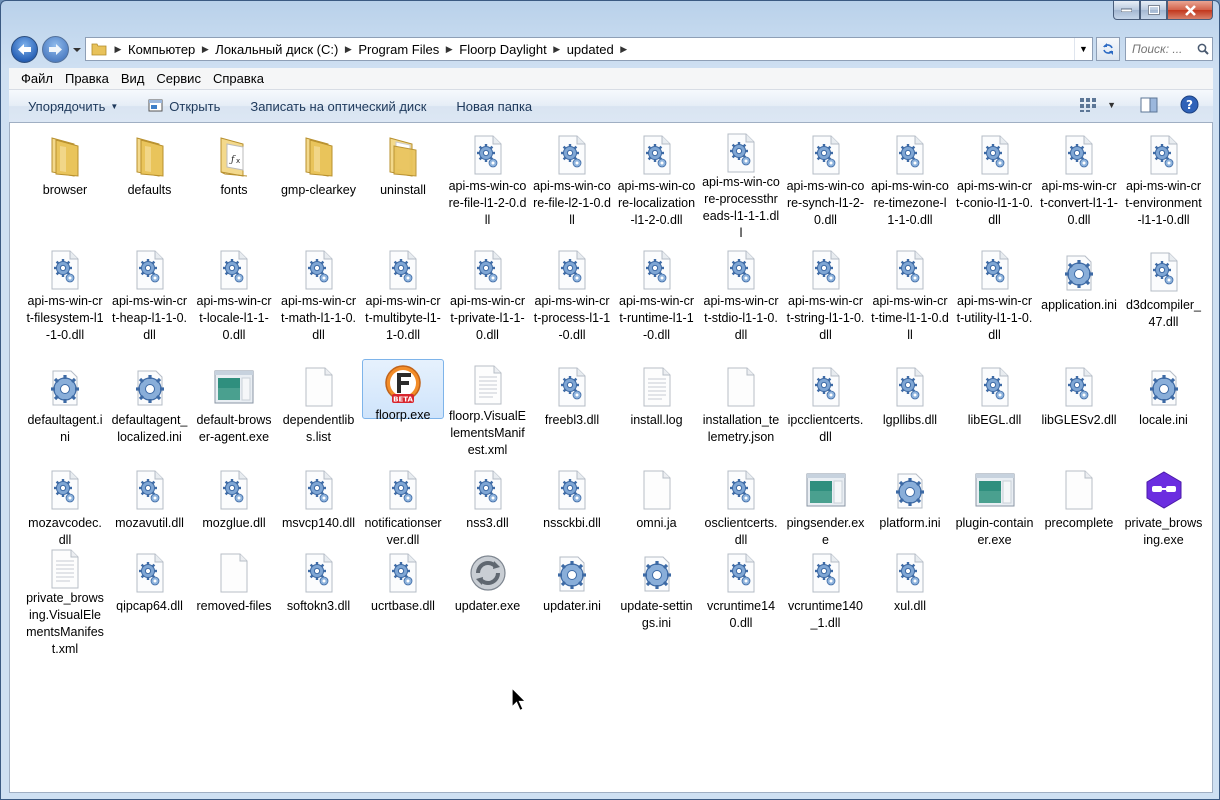  What do you see at coordinates (995, 409) in the screenshot?
I see `file-item: libEGL.dll` at bounding box center [995, 409].